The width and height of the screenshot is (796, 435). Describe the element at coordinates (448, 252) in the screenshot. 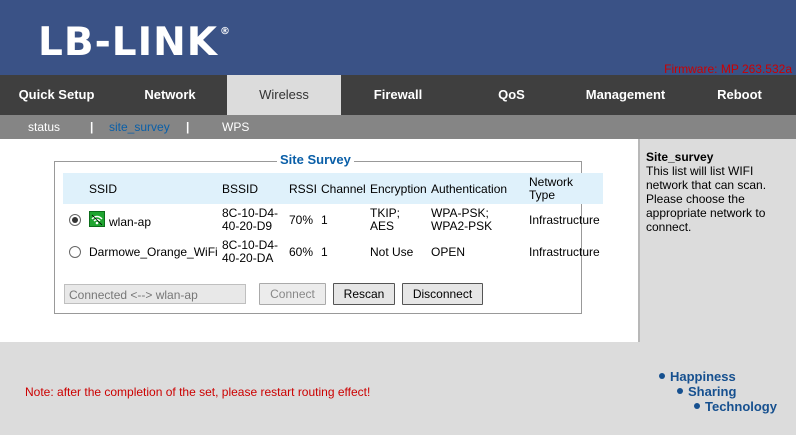

I see `row-authentication: OPEN` at that location.